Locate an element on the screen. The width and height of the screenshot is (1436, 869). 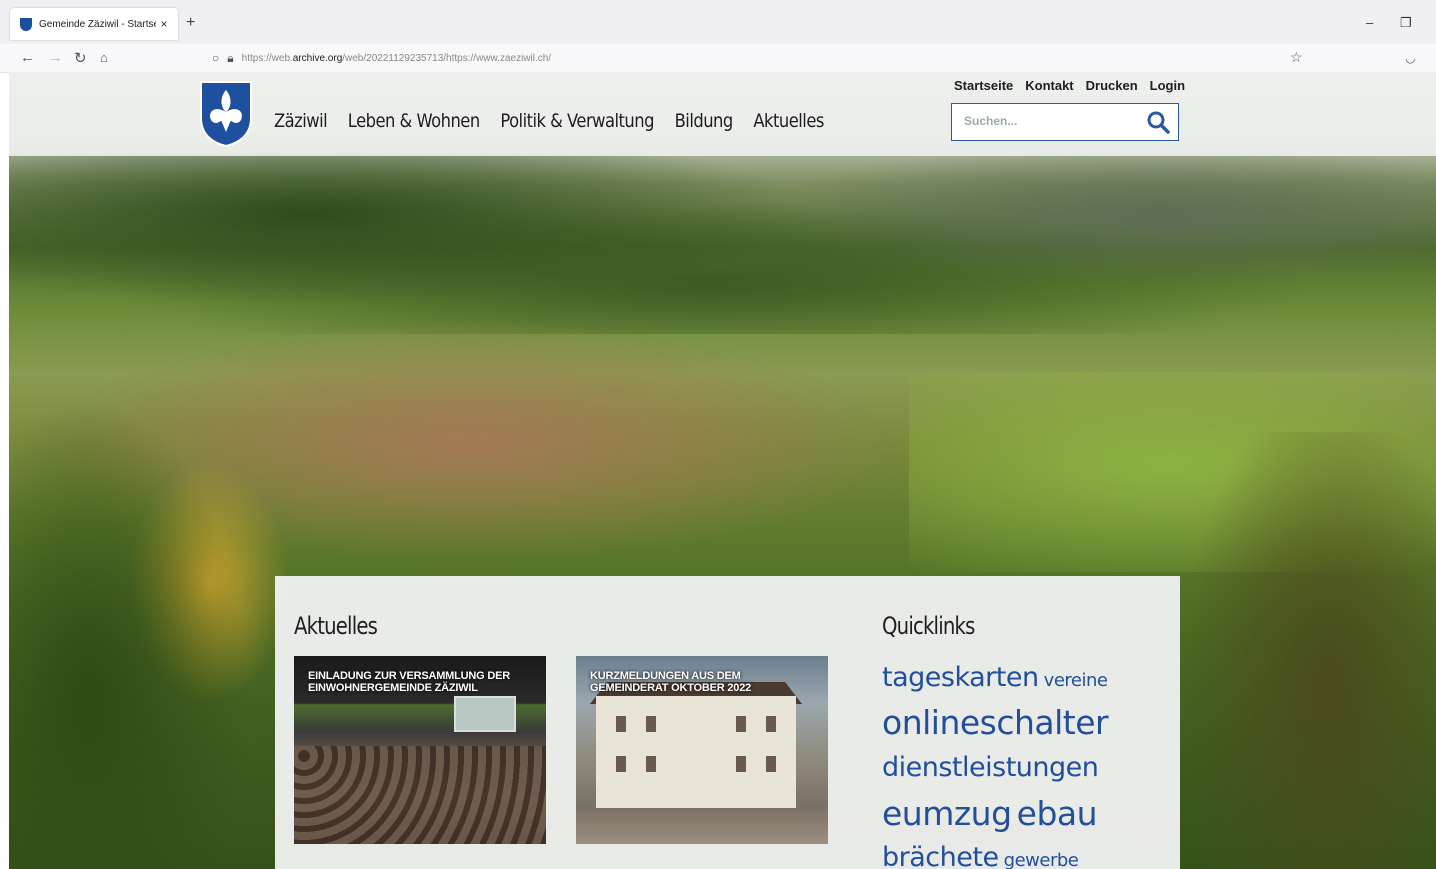
browser-tabstrip: Gemeinde Zäziwil - Startseite × + – ❐ is located at coordinates (718, 22).